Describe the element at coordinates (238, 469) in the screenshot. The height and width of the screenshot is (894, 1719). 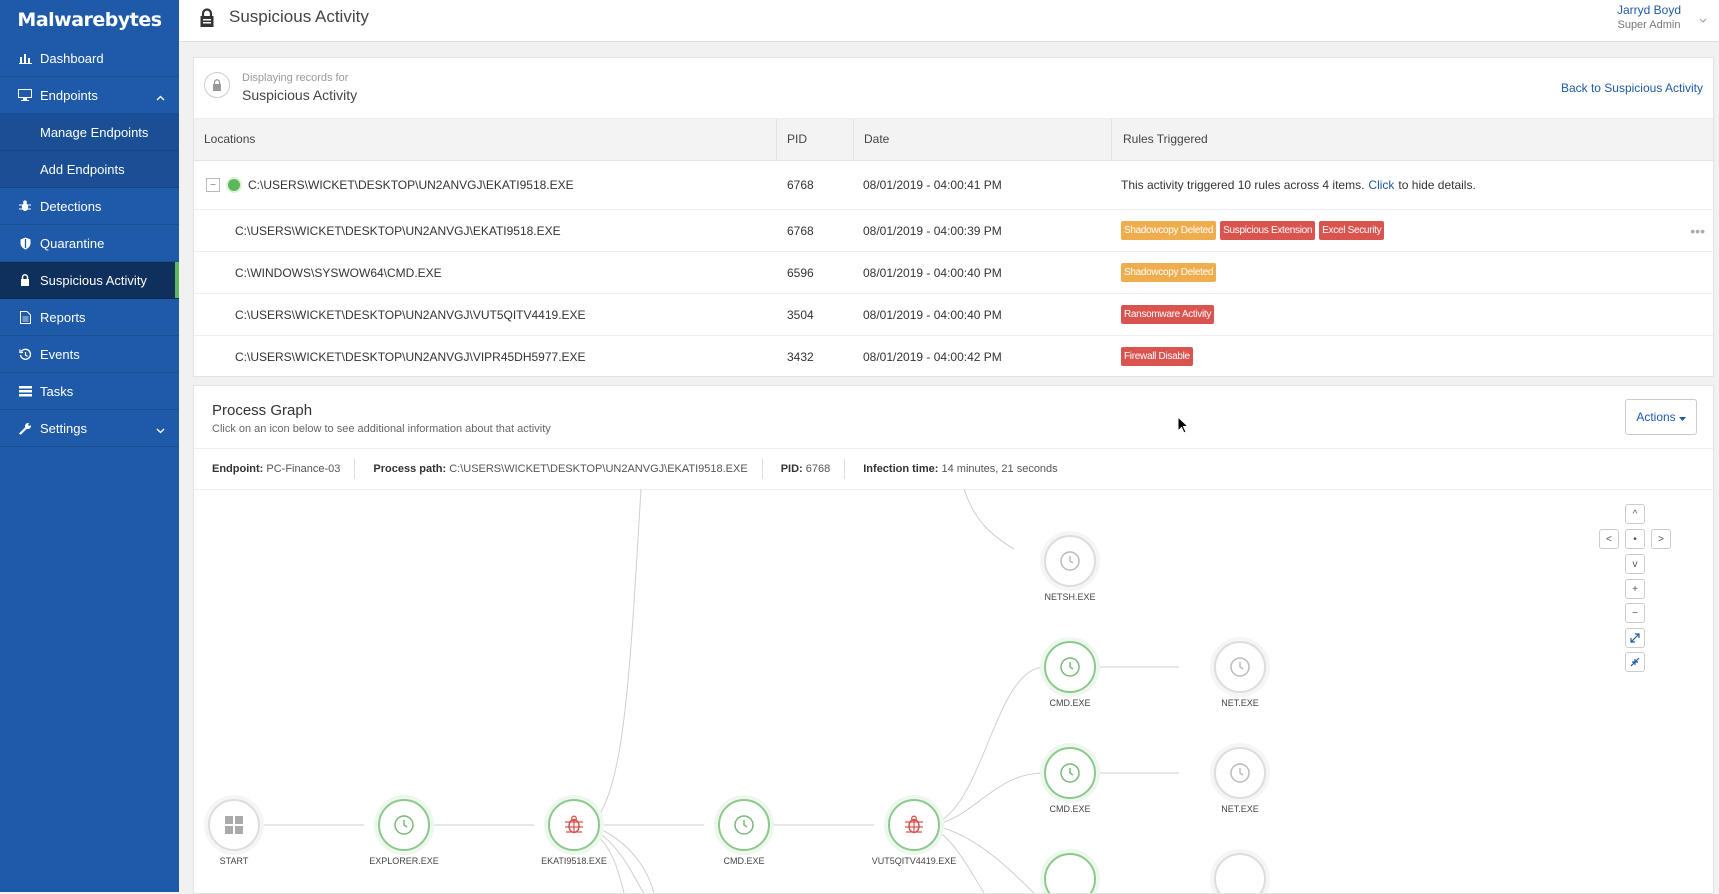
I see `endpoint-label: Endpoint:` at that location.